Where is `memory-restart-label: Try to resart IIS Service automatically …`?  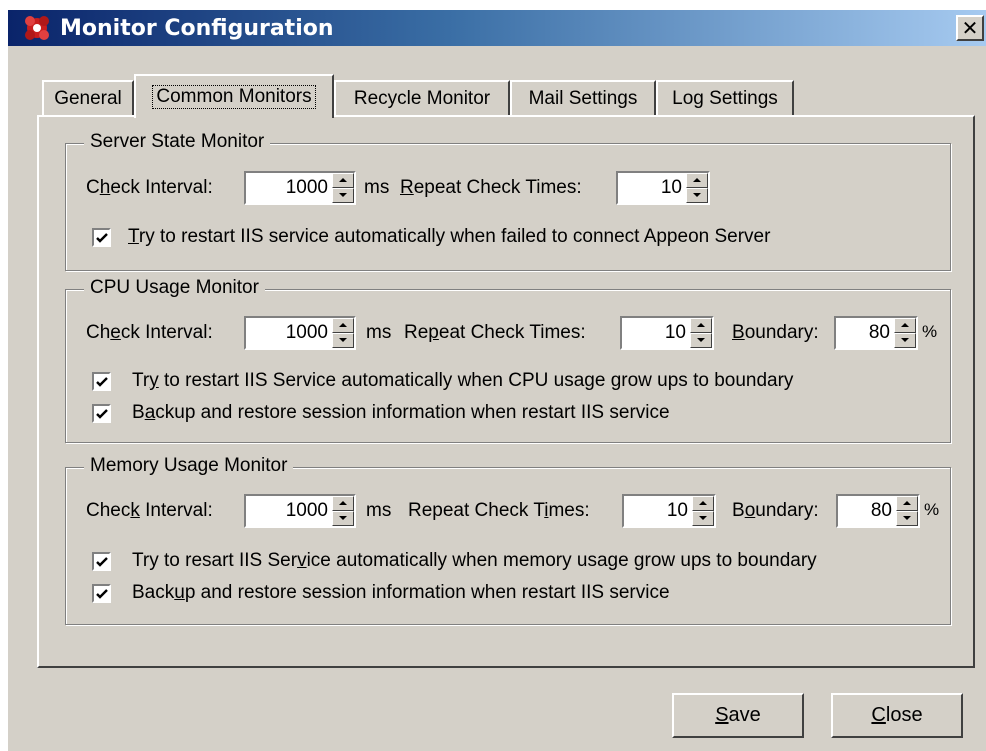 memory-restart-label: Try to resart IIS Service automatically … is located at coordinates (474, 560).